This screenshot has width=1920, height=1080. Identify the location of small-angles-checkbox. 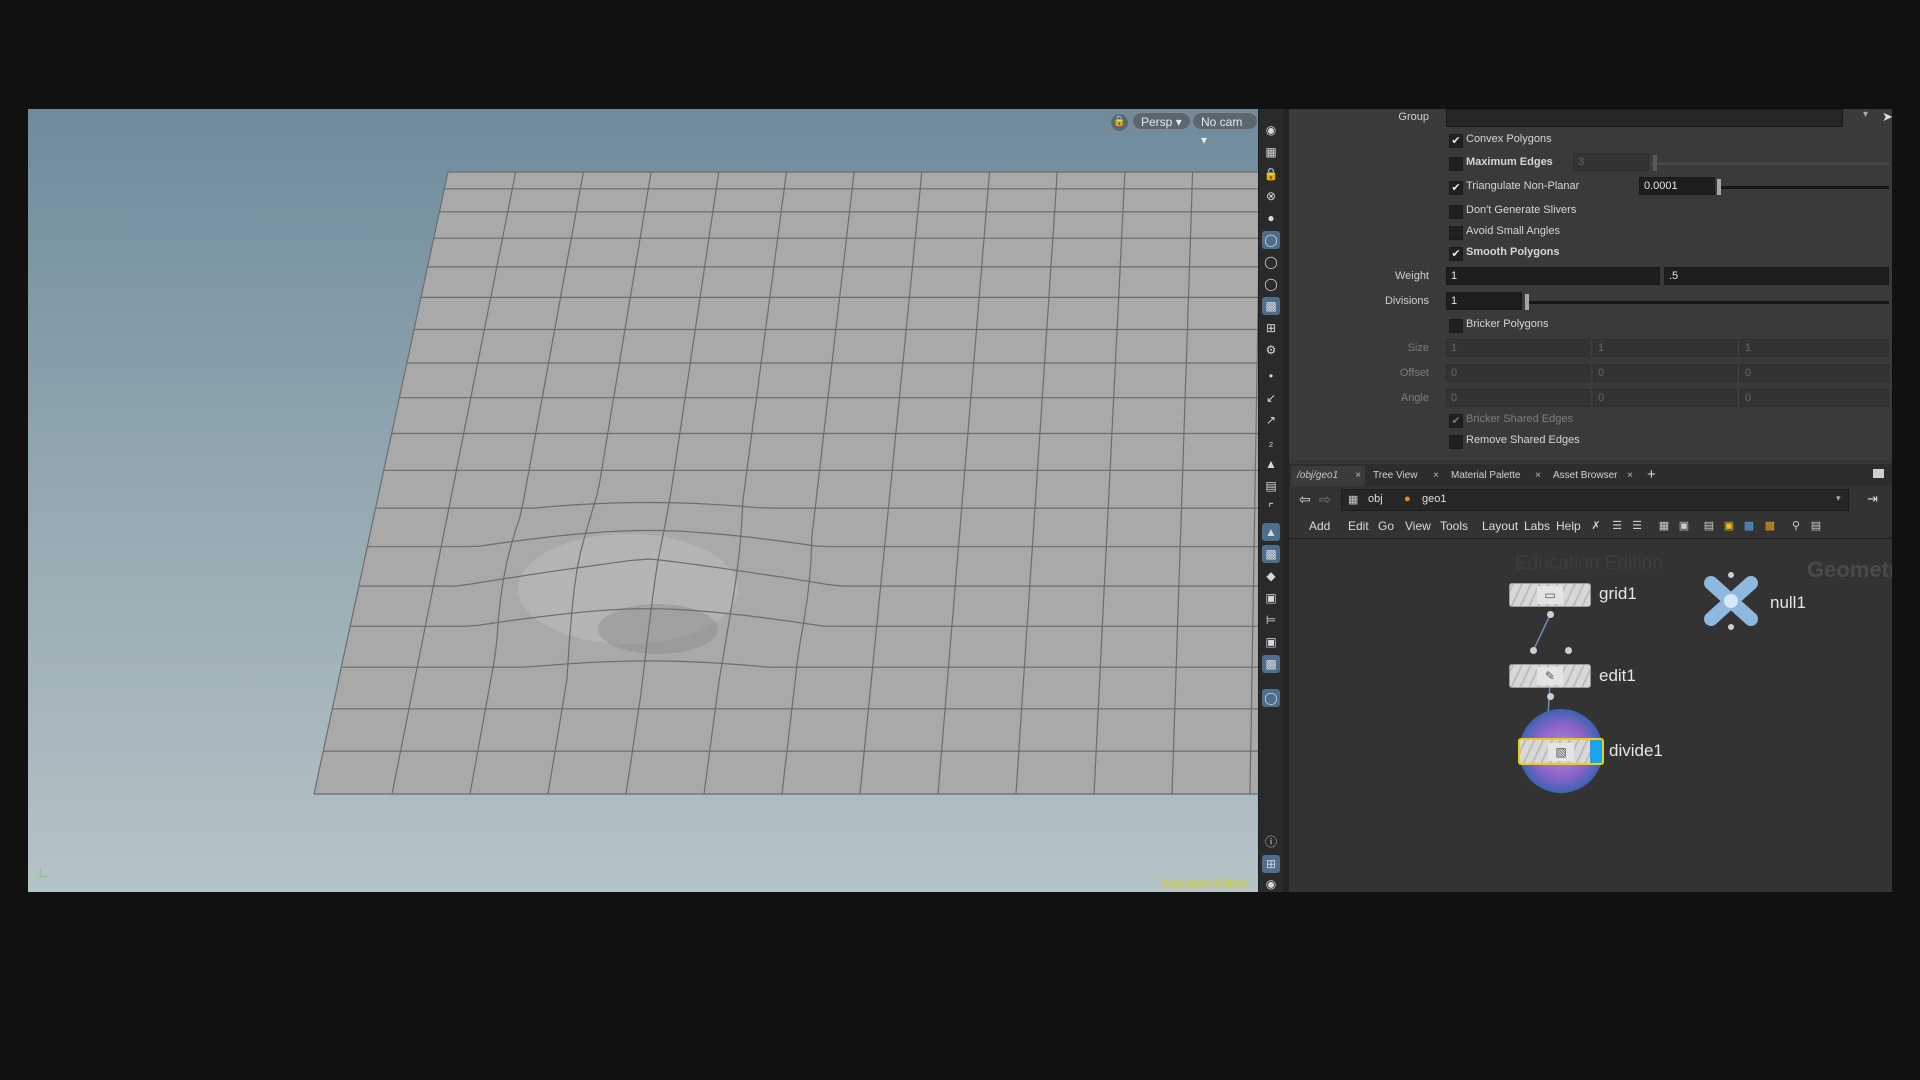
(1456, 233).